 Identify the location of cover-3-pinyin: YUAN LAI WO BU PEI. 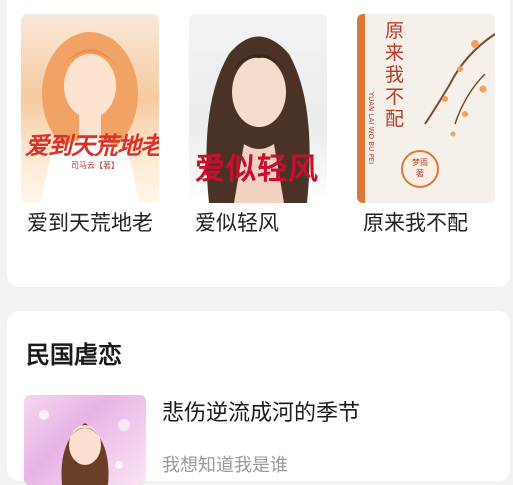
(371, 128).